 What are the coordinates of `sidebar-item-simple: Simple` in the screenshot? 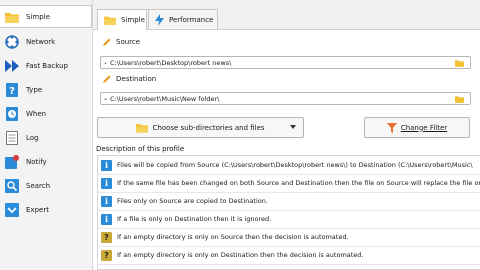 It's located at (46, 16).